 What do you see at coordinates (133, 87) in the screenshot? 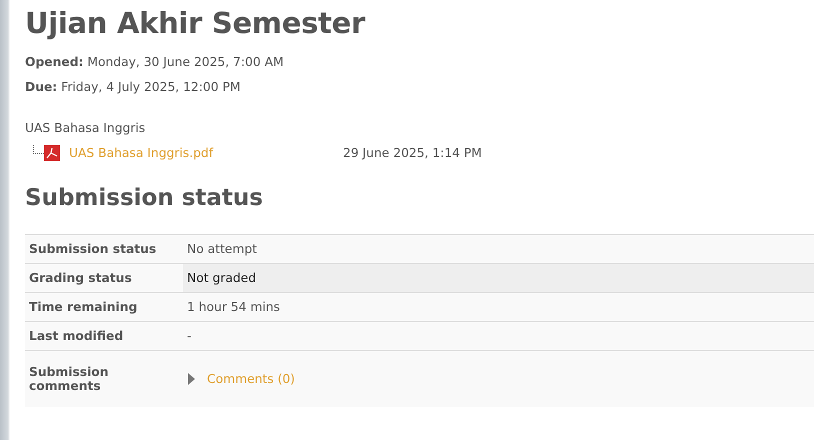
I see `date-line: Due: Friday, 4 July 2025, 12:00 PM` at bounding box center [133, 87].